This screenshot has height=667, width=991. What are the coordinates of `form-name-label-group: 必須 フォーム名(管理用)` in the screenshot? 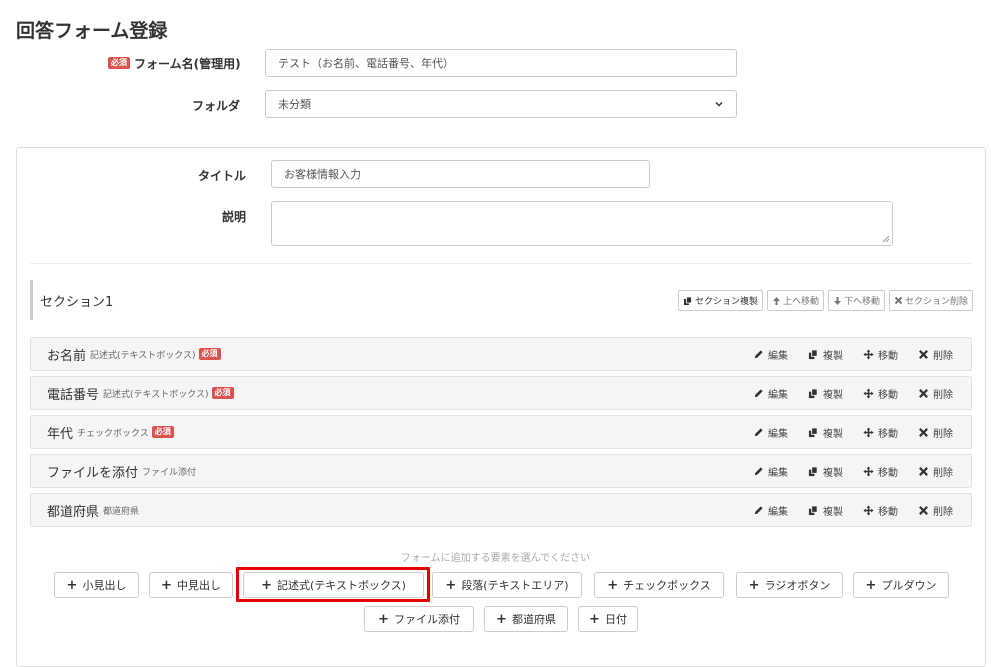 It's located at (174, 63).